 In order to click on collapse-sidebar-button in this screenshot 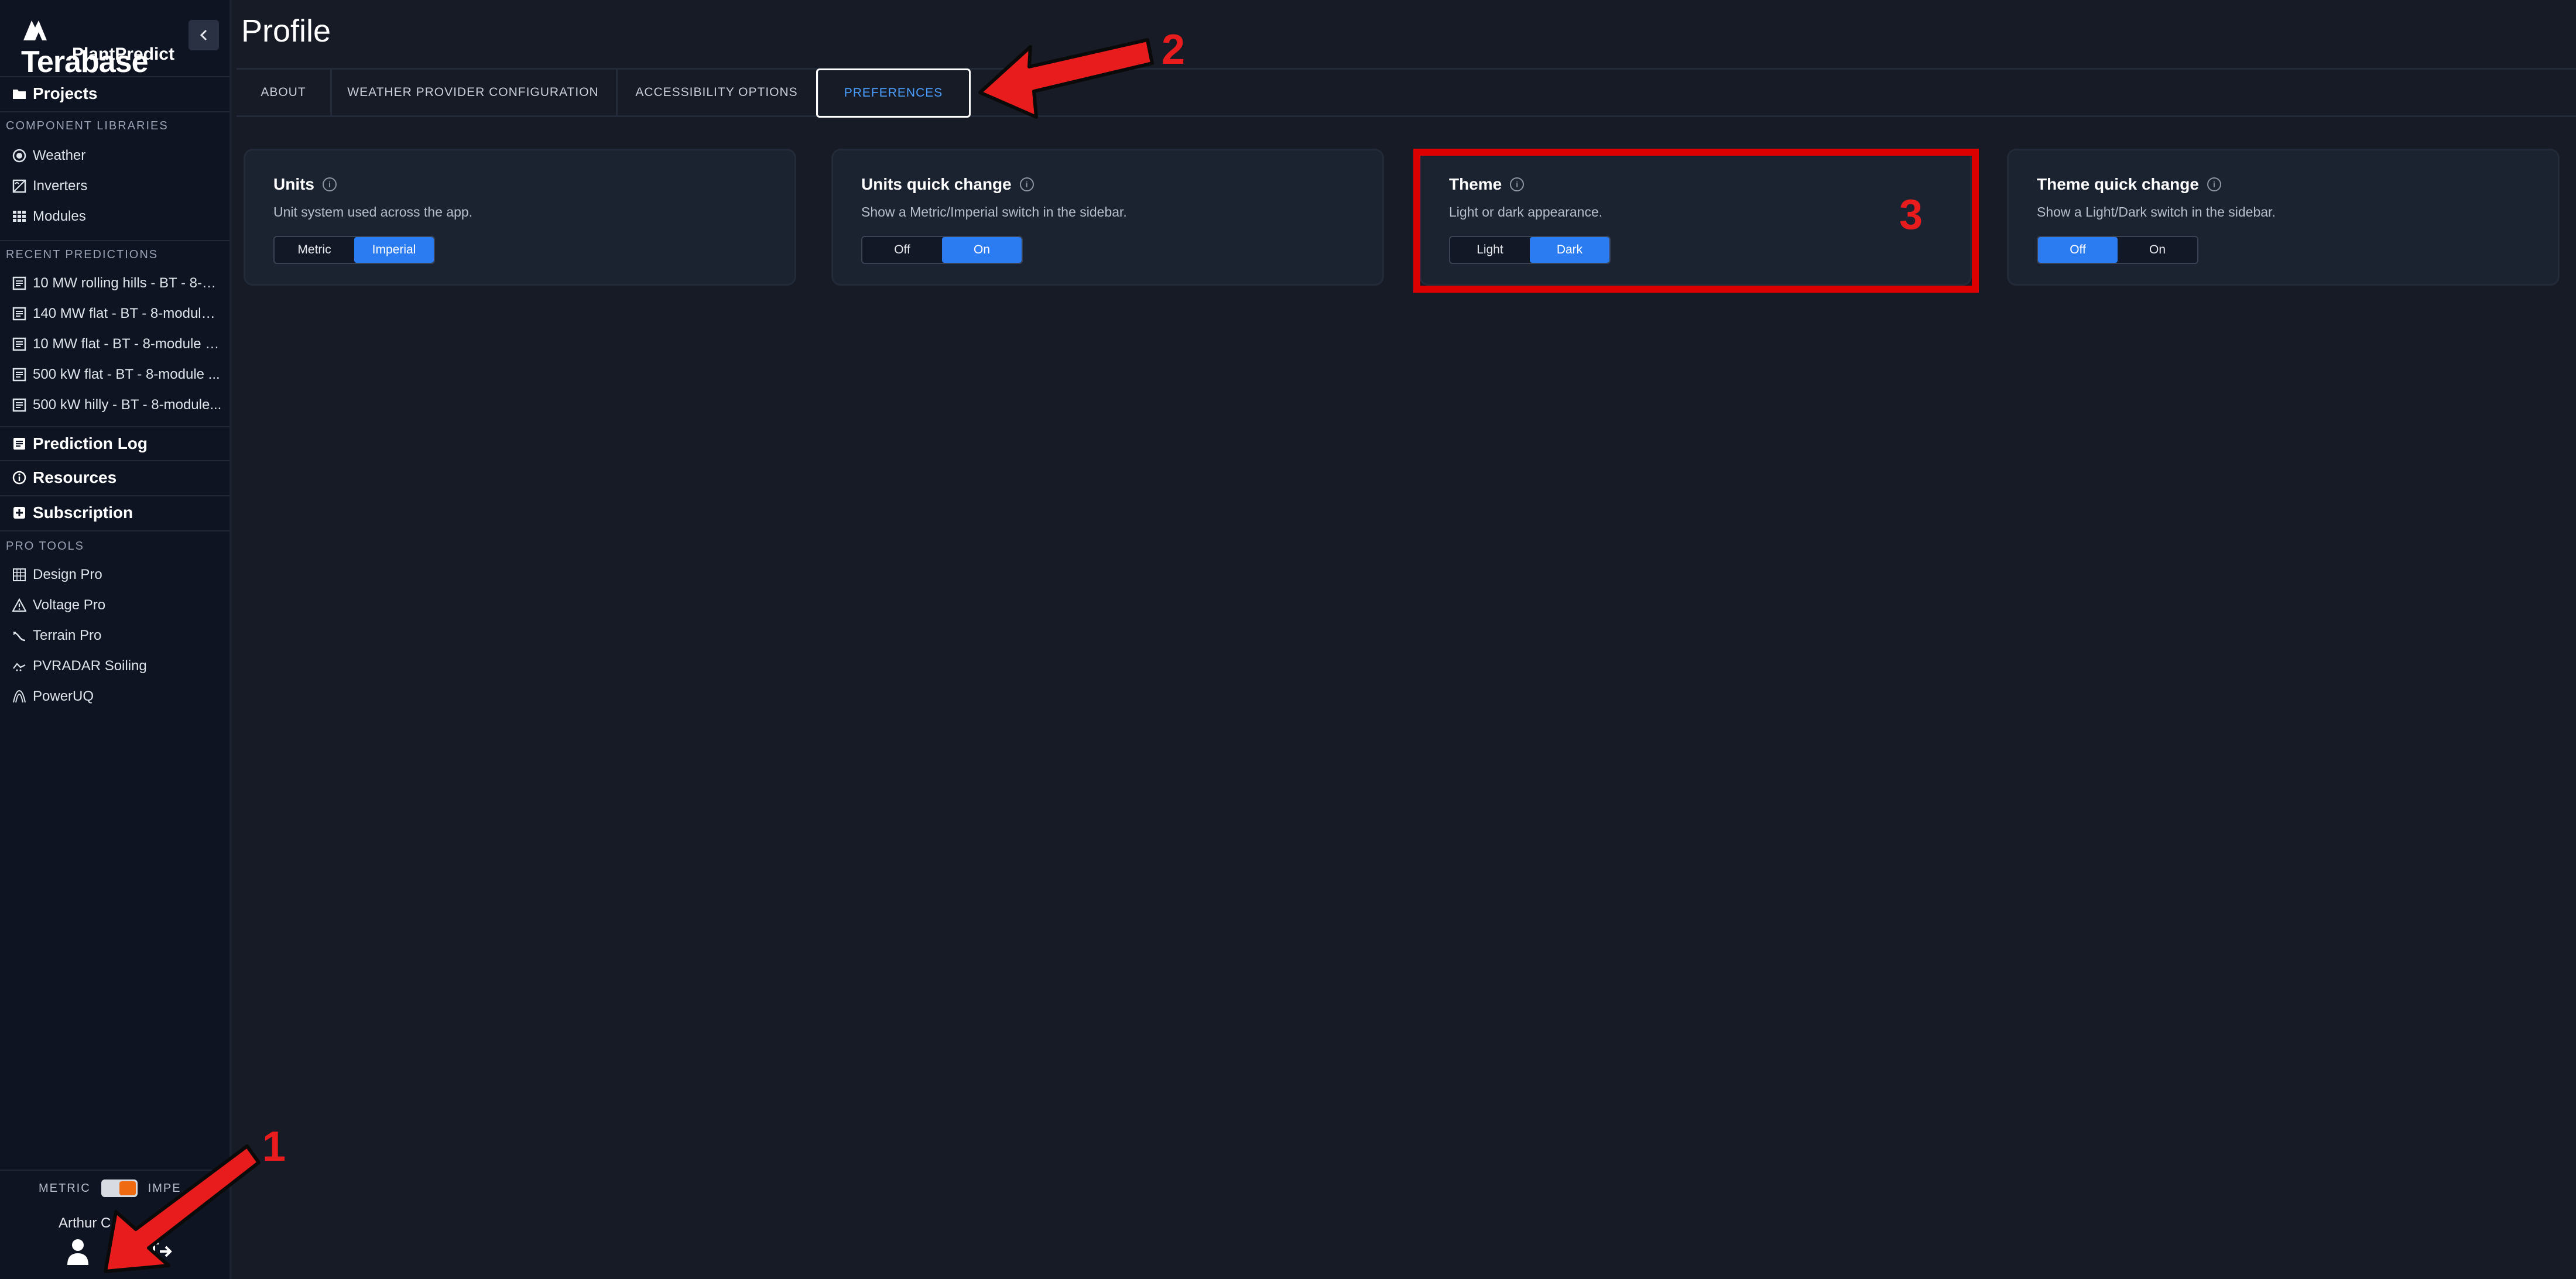, I will do `click(204, 35)`.